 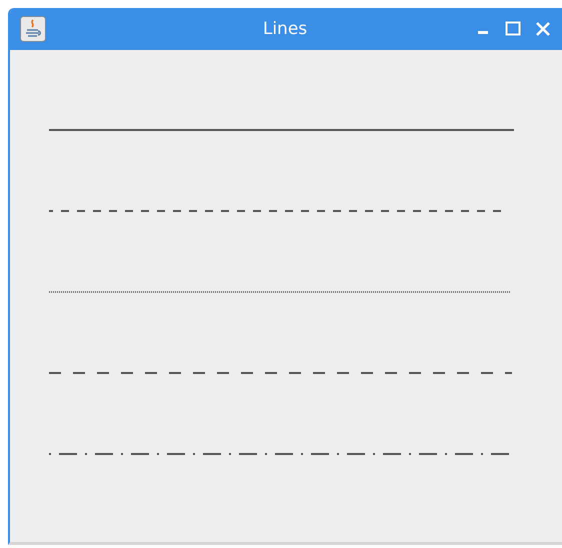 What do you see at coordinates (33, 29) in the screenshot?
I see `coffee-cup-icon` at bounding box center [33, 29].